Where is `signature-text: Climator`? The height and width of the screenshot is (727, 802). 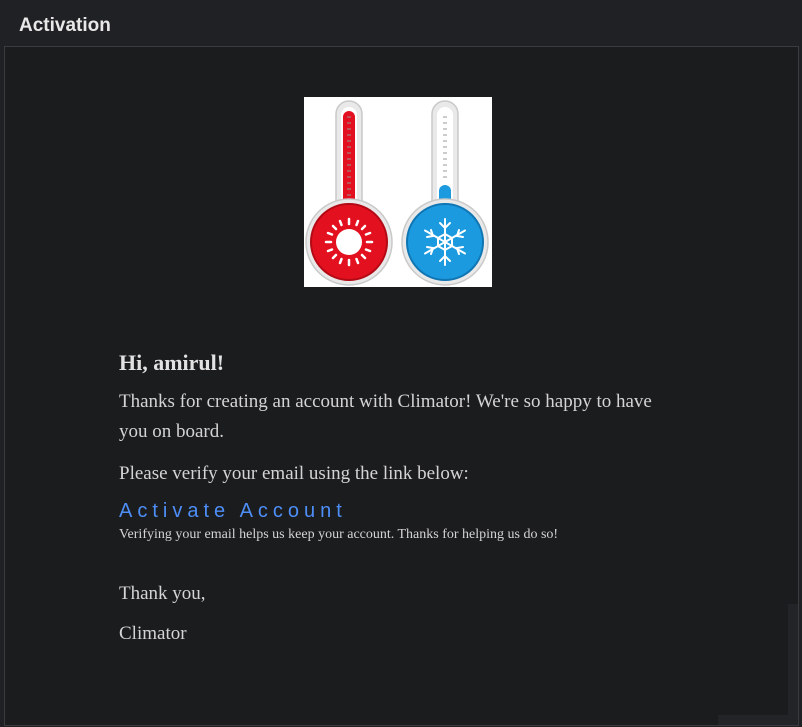
signature-text: Climator is located at coordinates (153, 633).